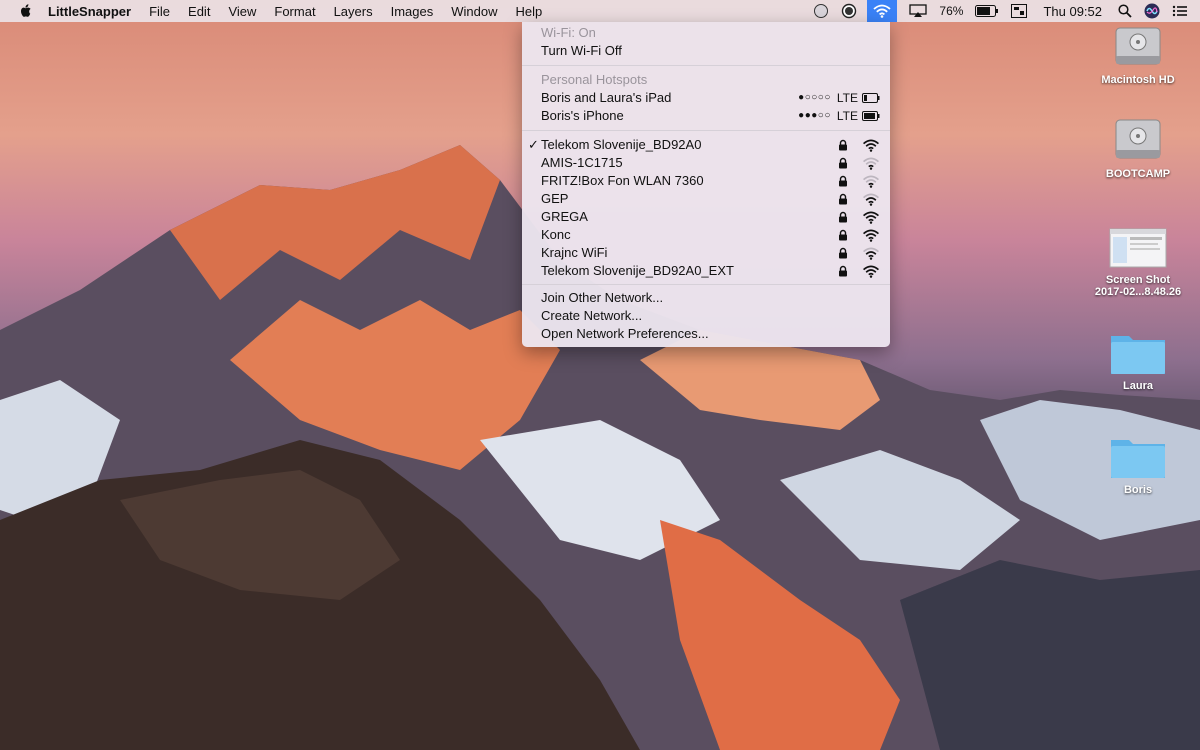  What do you see at coordinates (706, 163) in the screenshot?
I see `wifi-network-item: AMIS-1C1715` at bounding box center [706, 163].